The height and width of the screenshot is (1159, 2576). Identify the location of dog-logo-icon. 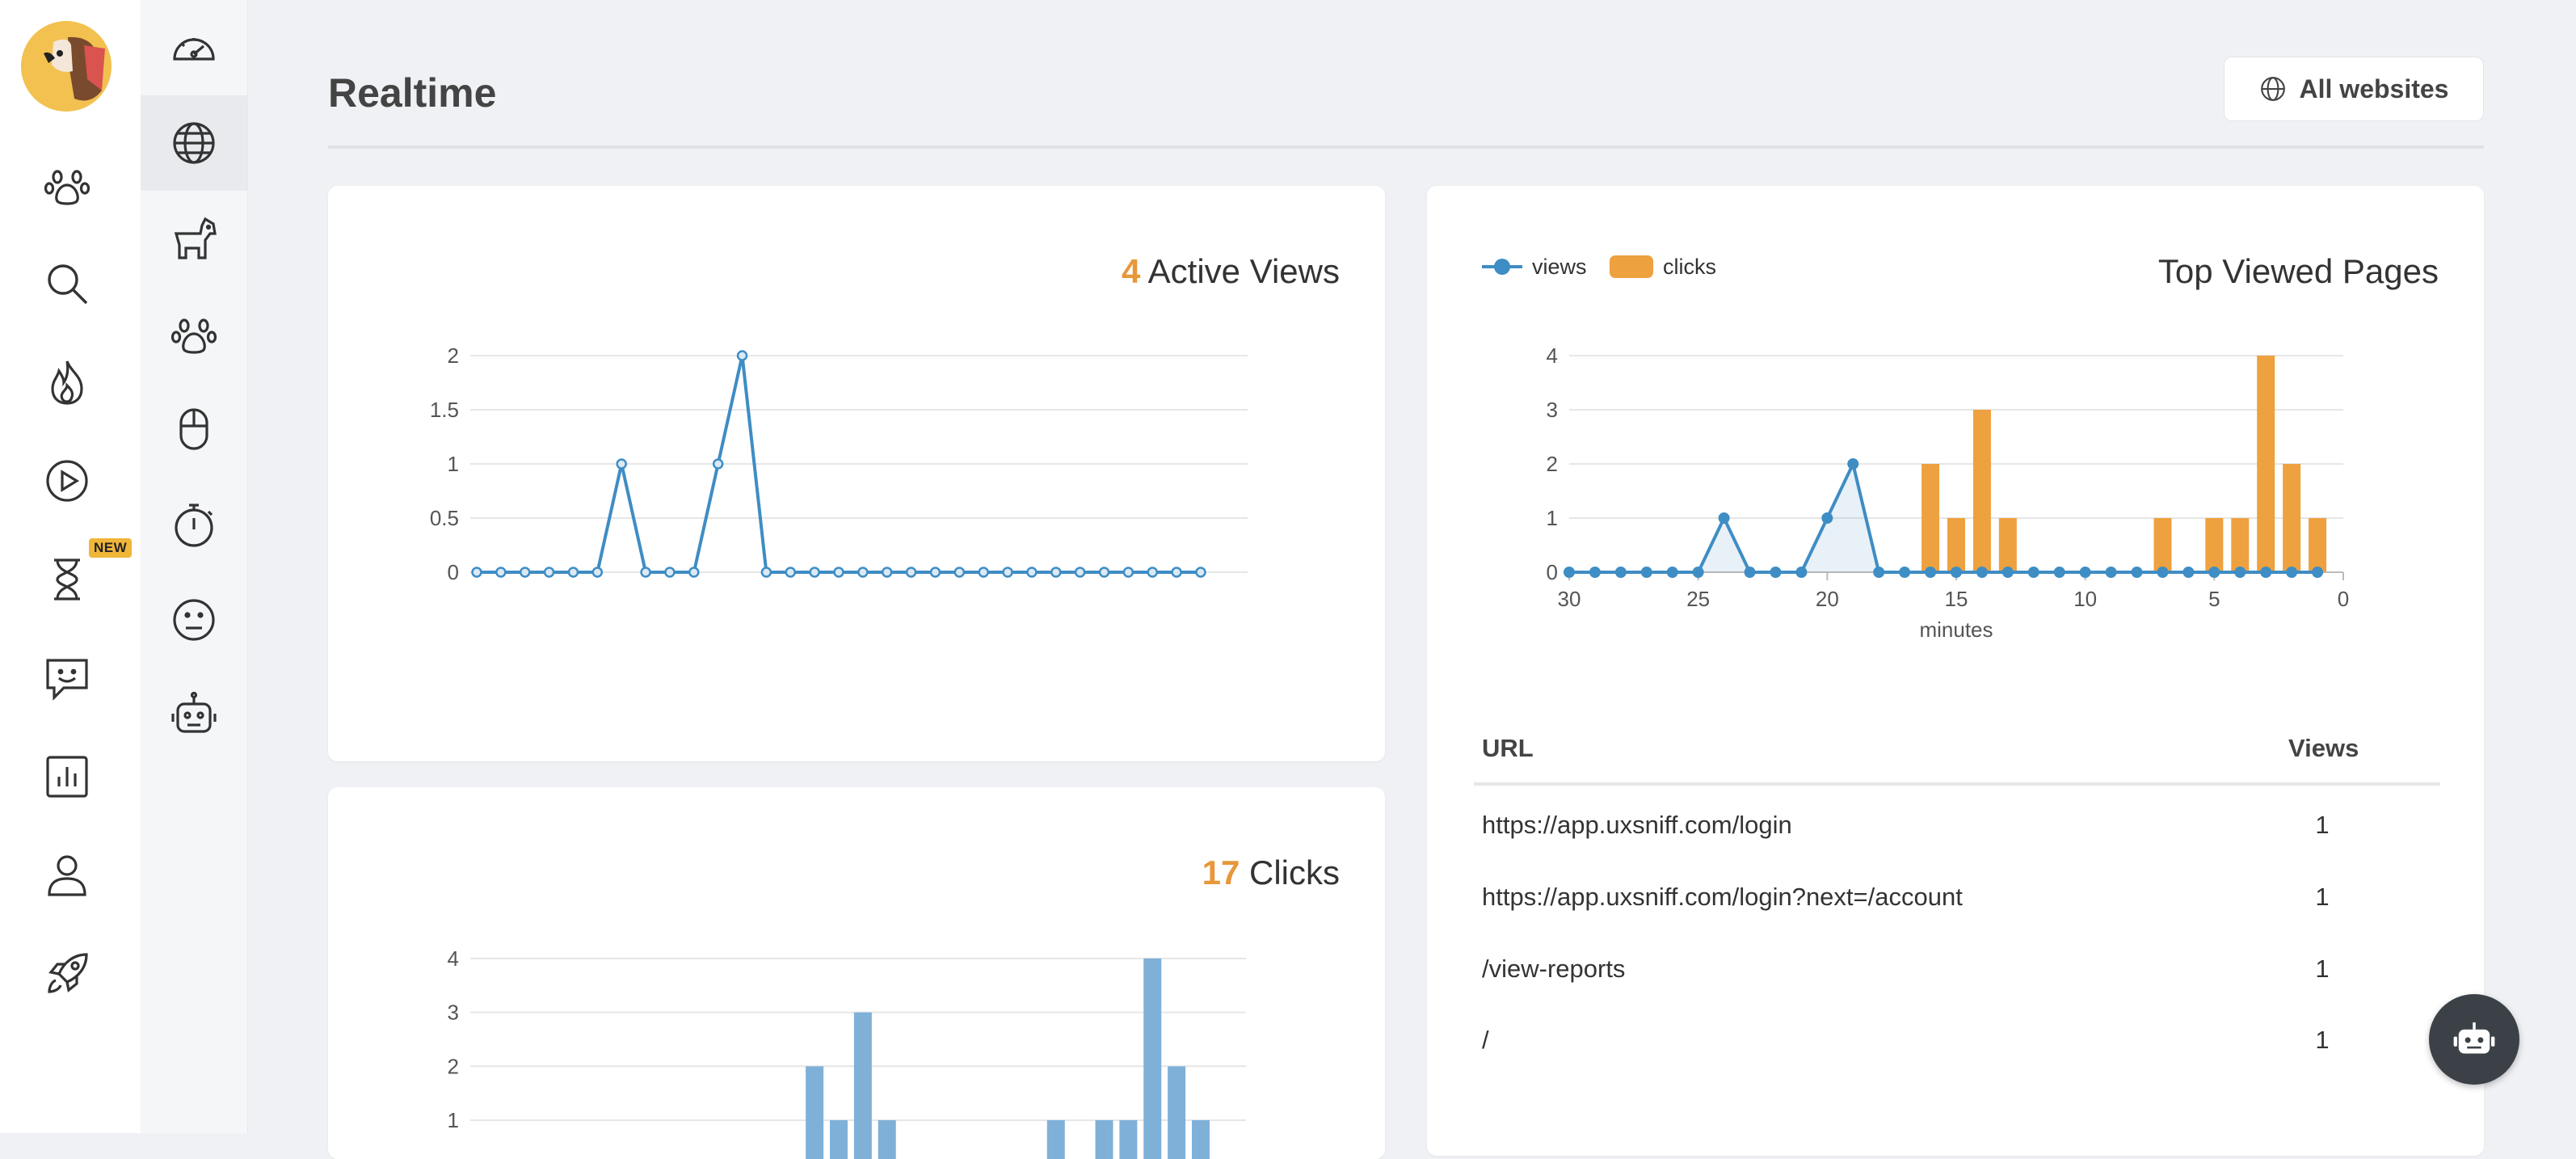
(66, 66).